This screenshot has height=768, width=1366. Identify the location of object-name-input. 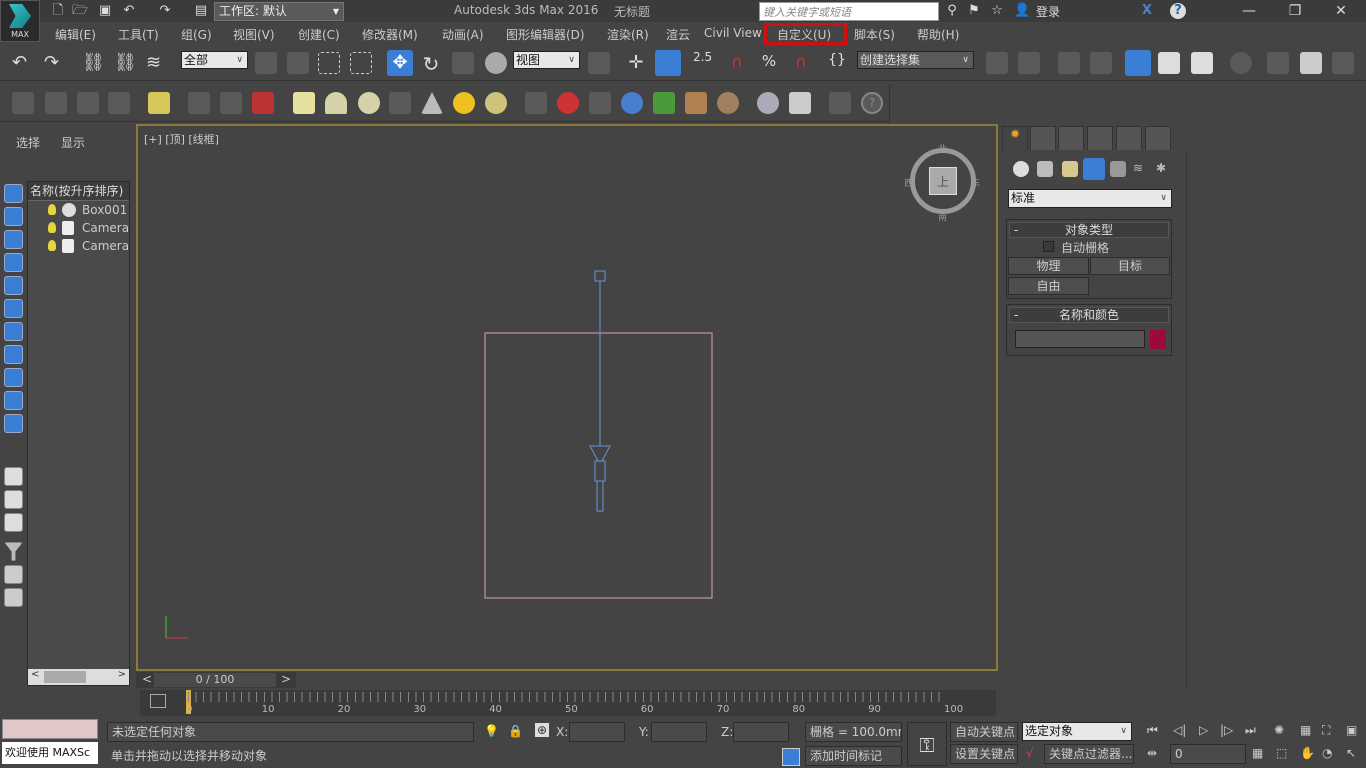
(1080, 339).